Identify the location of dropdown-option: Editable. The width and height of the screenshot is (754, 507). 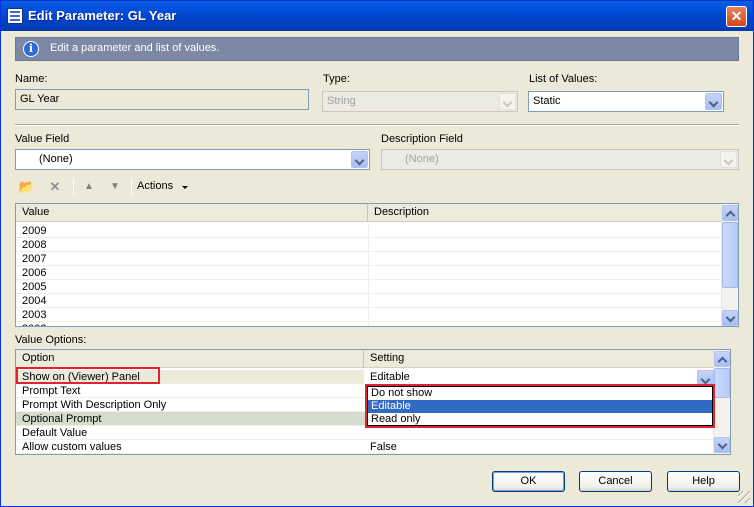
(540, 406).